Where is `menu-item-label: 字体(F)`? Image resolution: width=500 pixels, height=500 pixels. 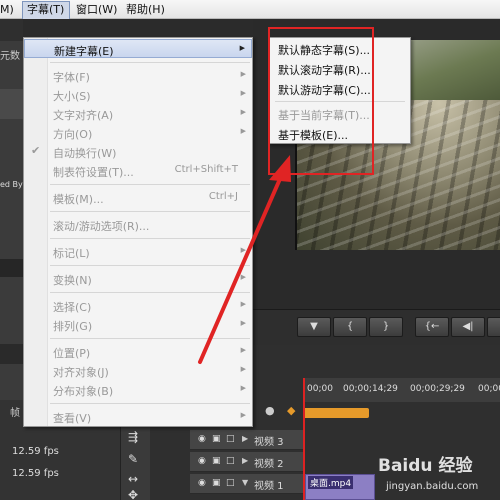
menu-item-label: 字体(F) is located at coordinates (71, 77).